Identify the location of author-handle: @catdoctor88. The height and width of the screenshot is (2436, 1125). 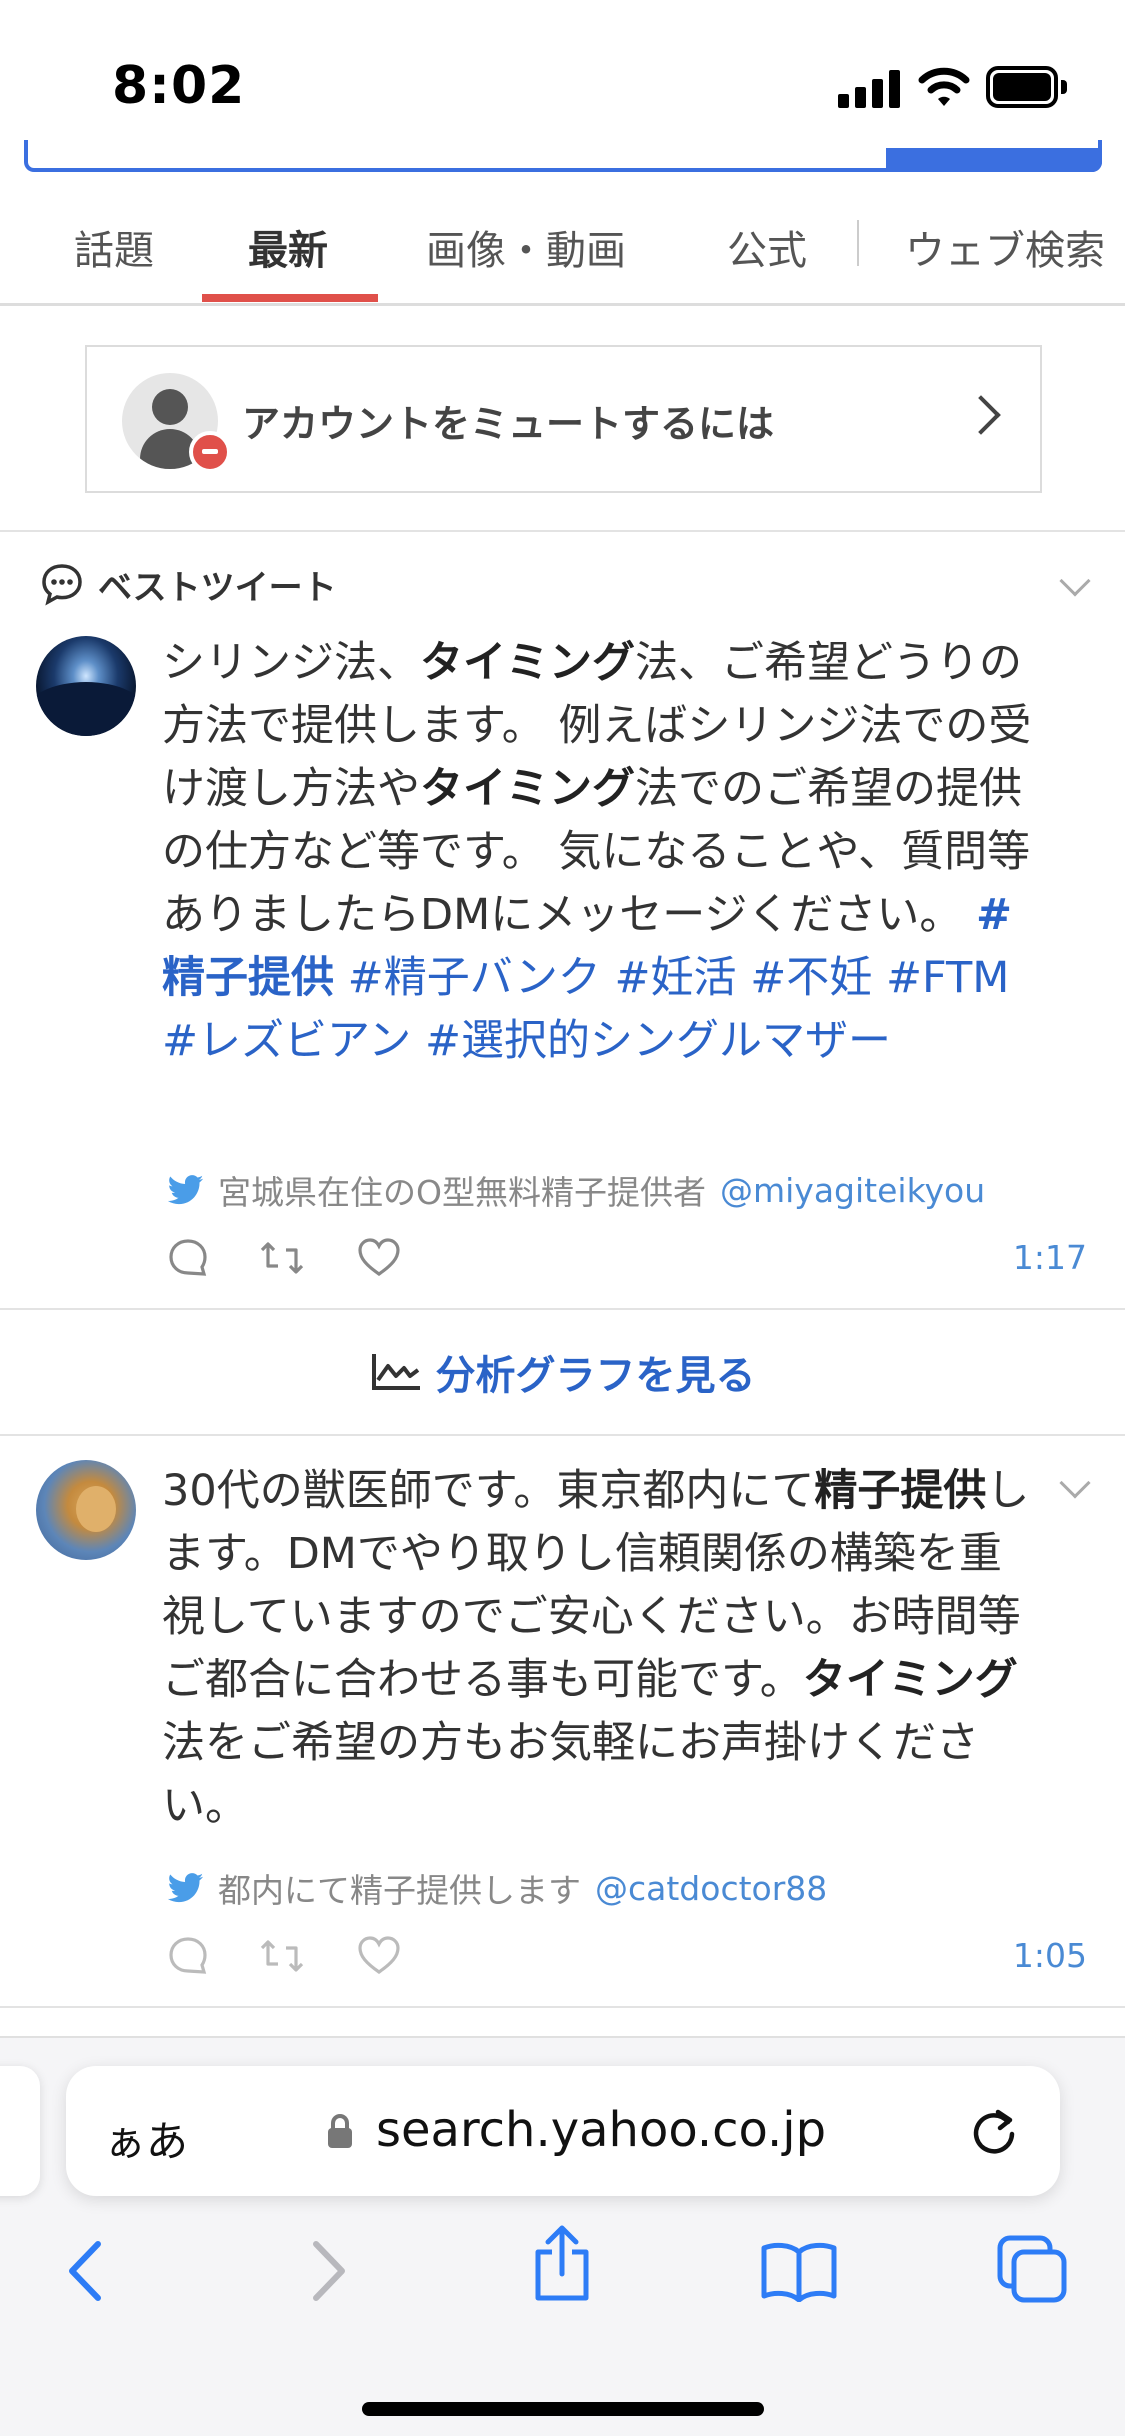
(711, 1888).